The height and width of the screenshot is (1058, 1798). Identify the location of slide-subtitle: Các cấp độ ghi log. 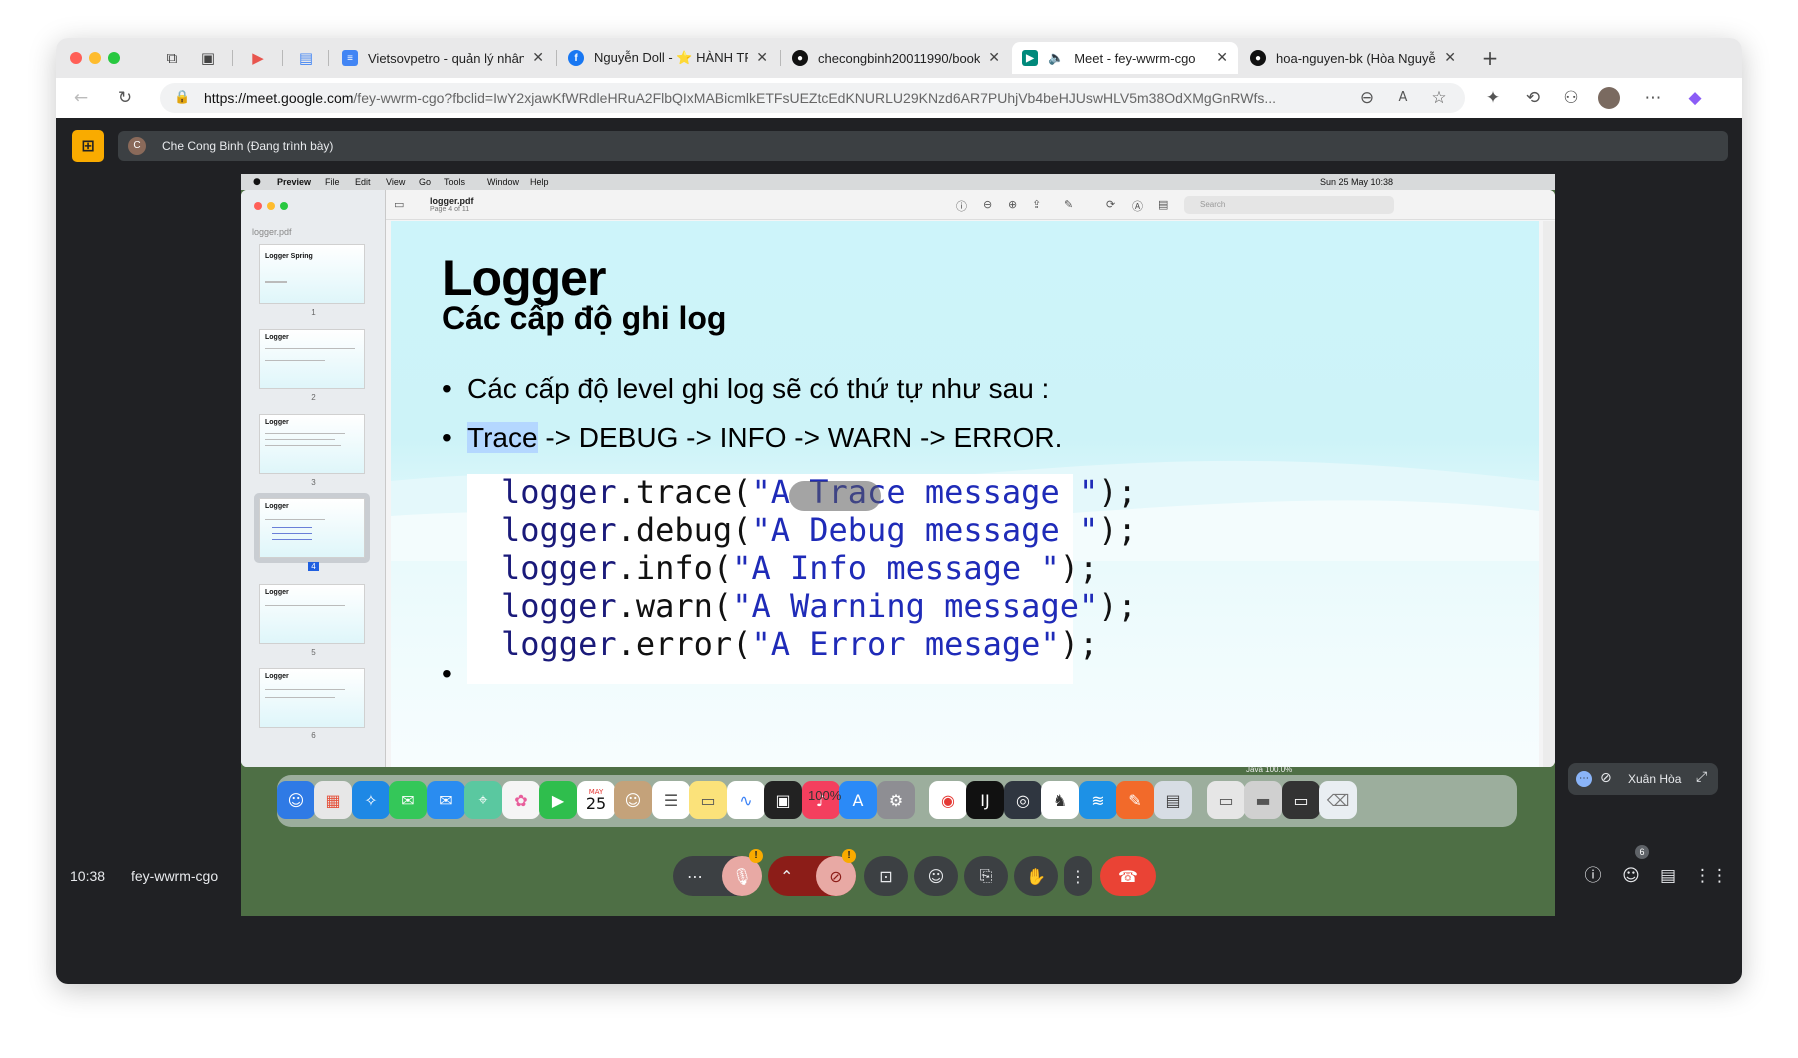
(584, 318).